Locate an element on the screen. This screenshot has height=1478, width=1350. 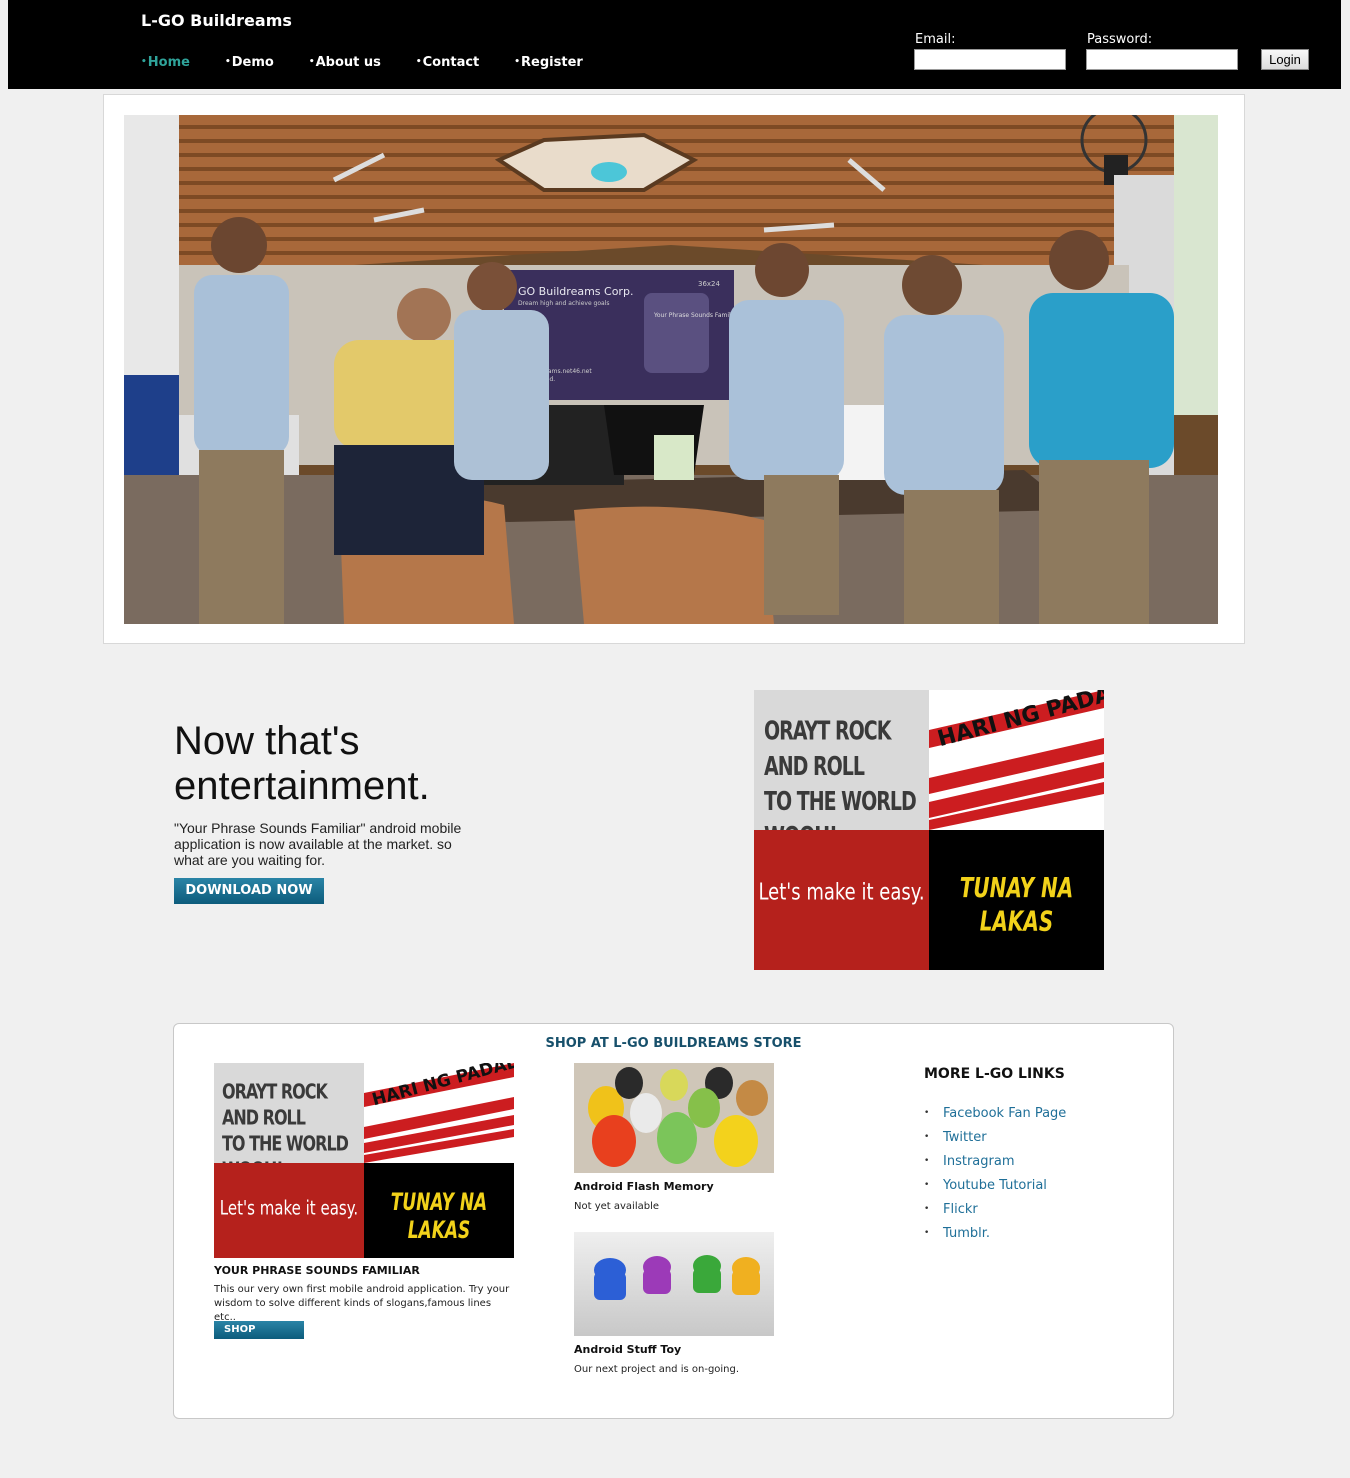
list-item: • Instragram is located at coordinates (969, 1161).